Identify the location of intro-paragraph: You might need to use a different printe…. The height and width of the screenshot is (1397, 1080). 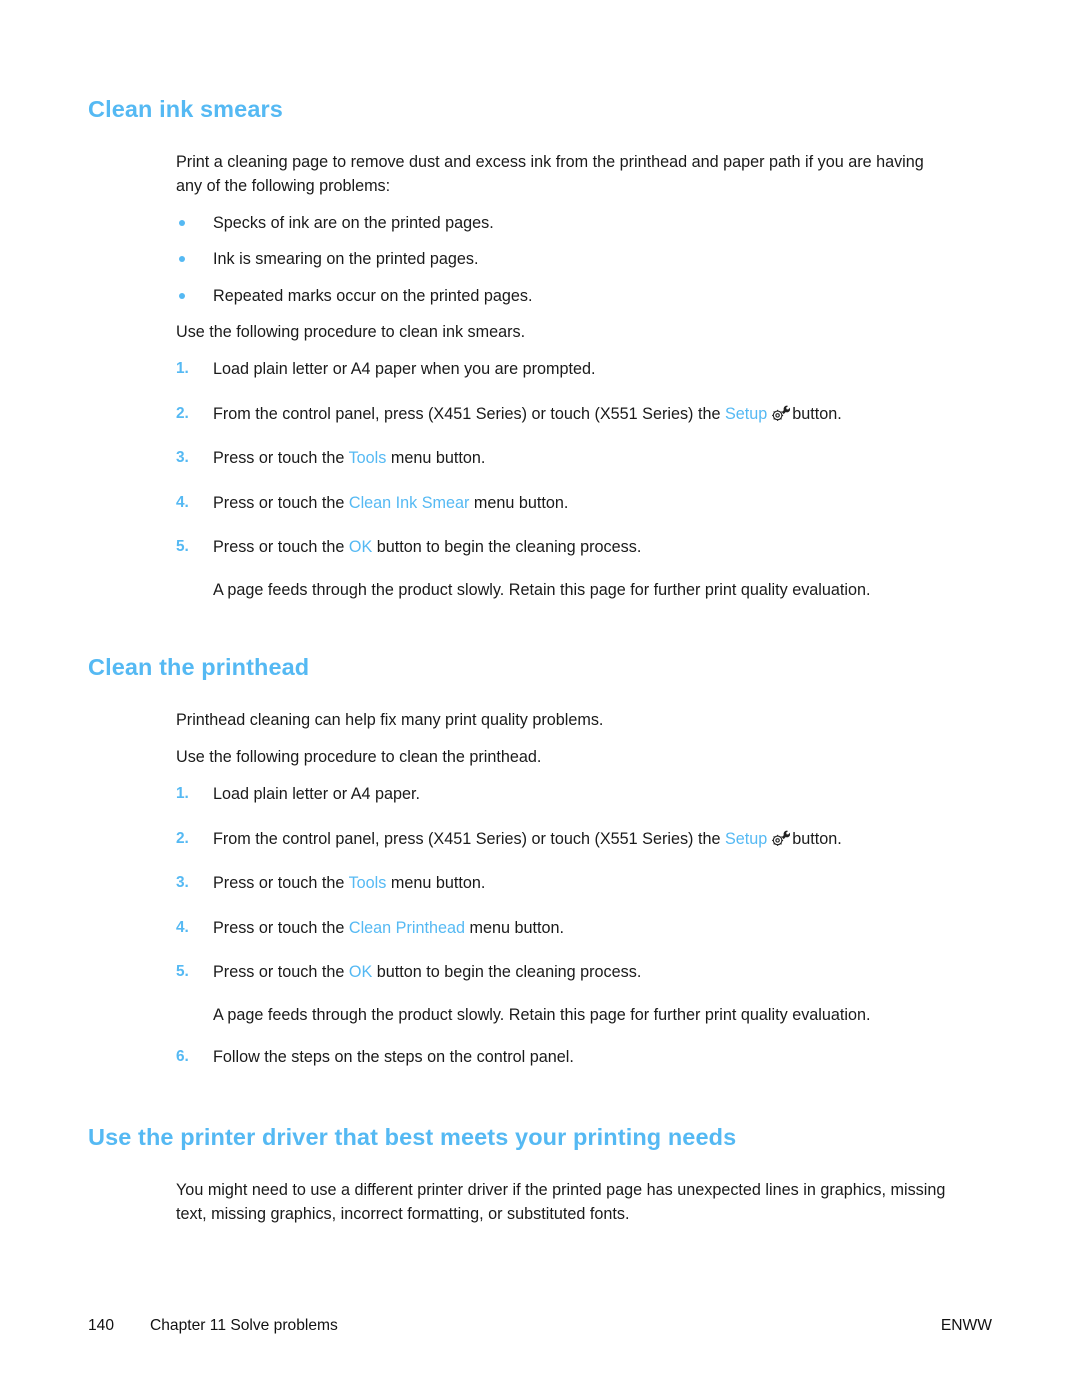
(561, 1201).